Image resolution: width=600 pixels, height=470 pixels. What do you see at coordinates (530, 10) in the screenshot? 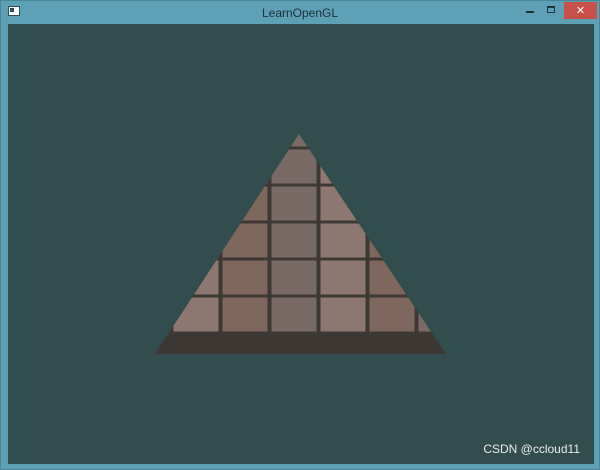
I see `minimize-button` at bounding box center [530, 10].